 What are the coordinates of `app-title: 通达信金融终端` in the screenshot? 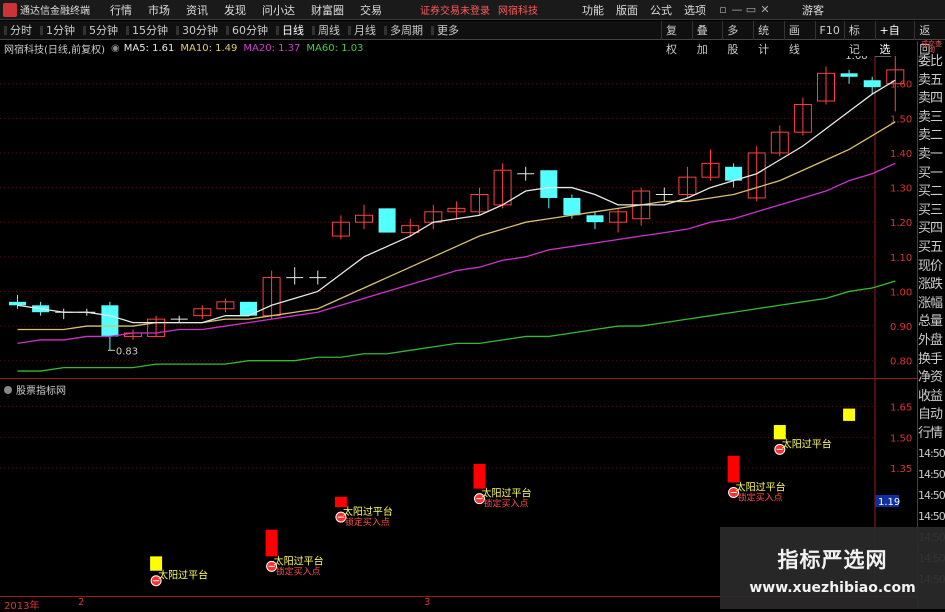 It's located at (55, 11).